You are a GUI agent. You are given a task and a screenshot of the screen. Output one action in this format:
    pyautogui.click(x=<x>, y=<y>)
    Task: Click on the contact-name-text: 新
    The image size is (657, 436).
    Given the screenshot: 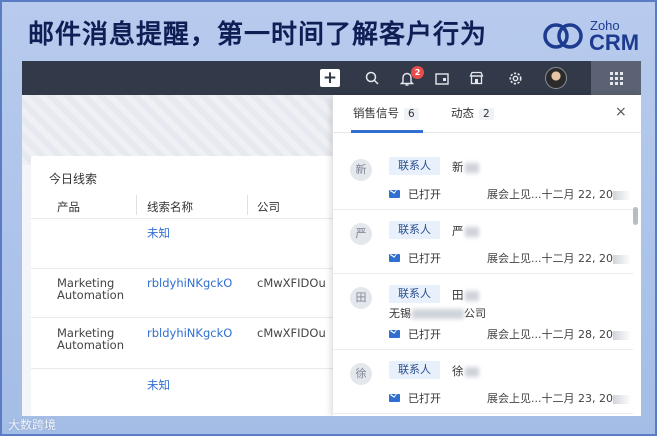 What is the action you would take?
    pyautogui.click(x=458, y=167)
    